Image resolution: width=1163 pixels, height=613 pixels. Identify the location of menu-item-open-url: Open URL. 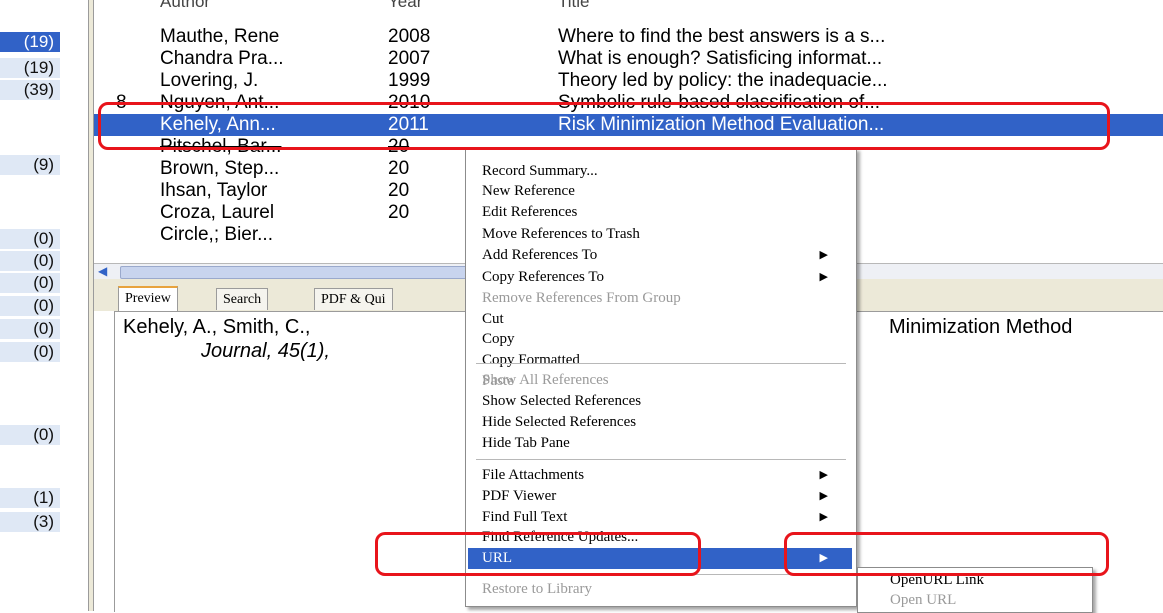
(975, 599).